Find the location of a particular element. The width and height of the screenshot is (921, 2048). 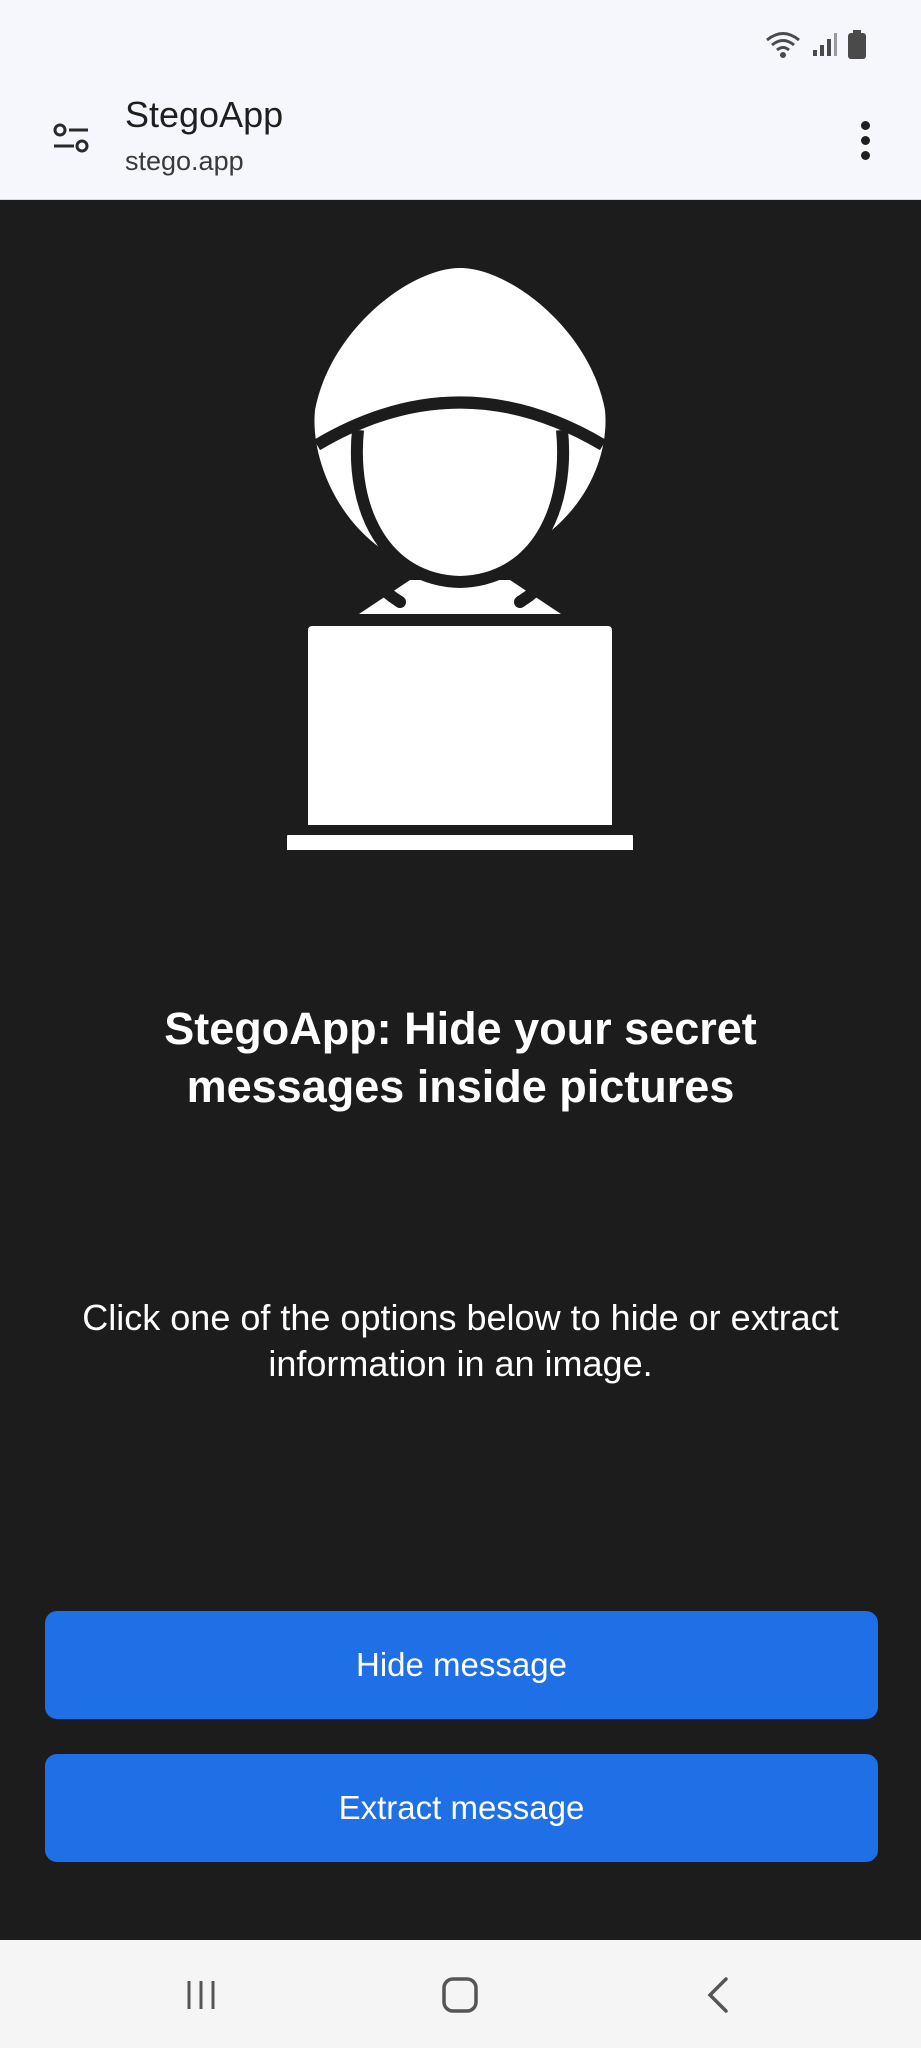

system-nav-bar is located at coordinates (460, 1994).